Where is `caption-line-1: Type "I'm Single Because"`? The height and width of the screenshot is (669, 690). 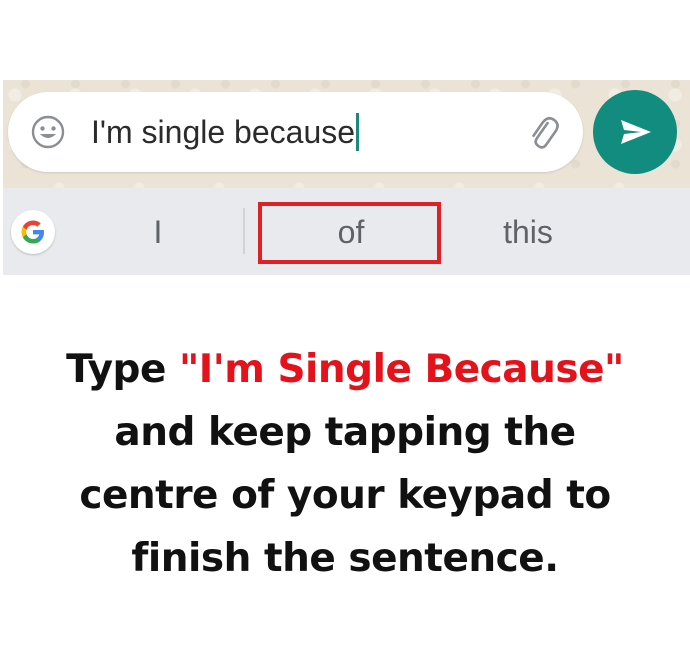 caption-line-1: Type "I'm Single Because" is located at coordinates (345, 369).